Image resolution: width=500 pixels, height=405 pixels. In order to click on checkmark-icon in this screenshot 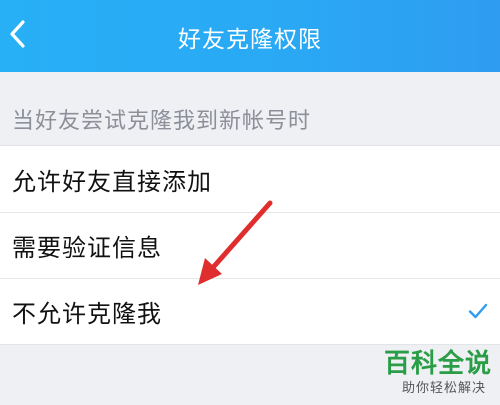, I will do `click(478, 311)`.